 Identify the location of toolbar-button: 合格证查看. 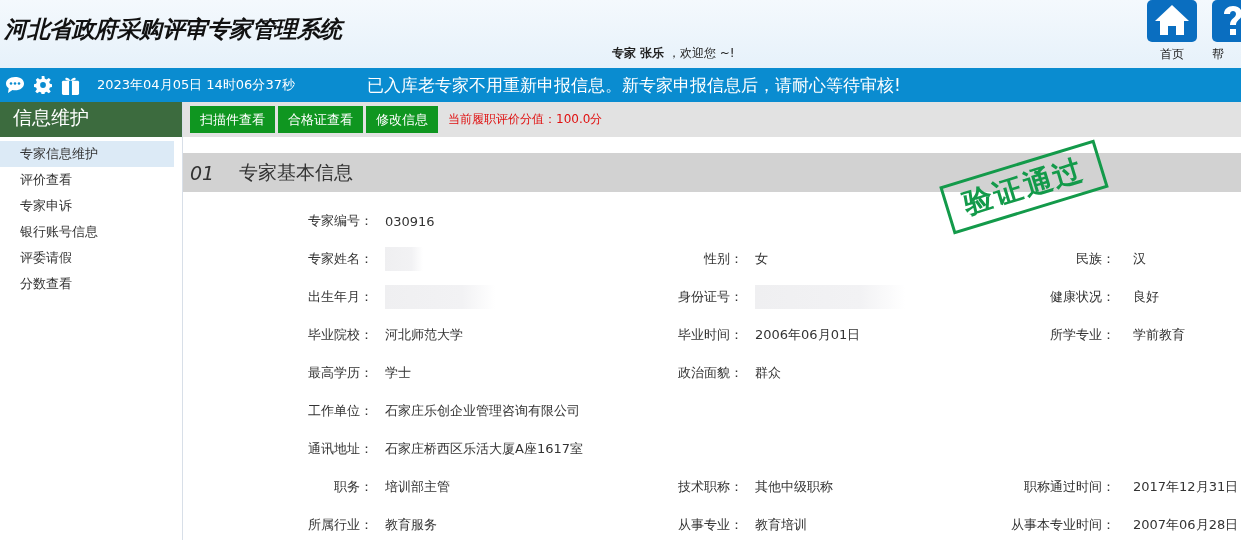
(320, 119).